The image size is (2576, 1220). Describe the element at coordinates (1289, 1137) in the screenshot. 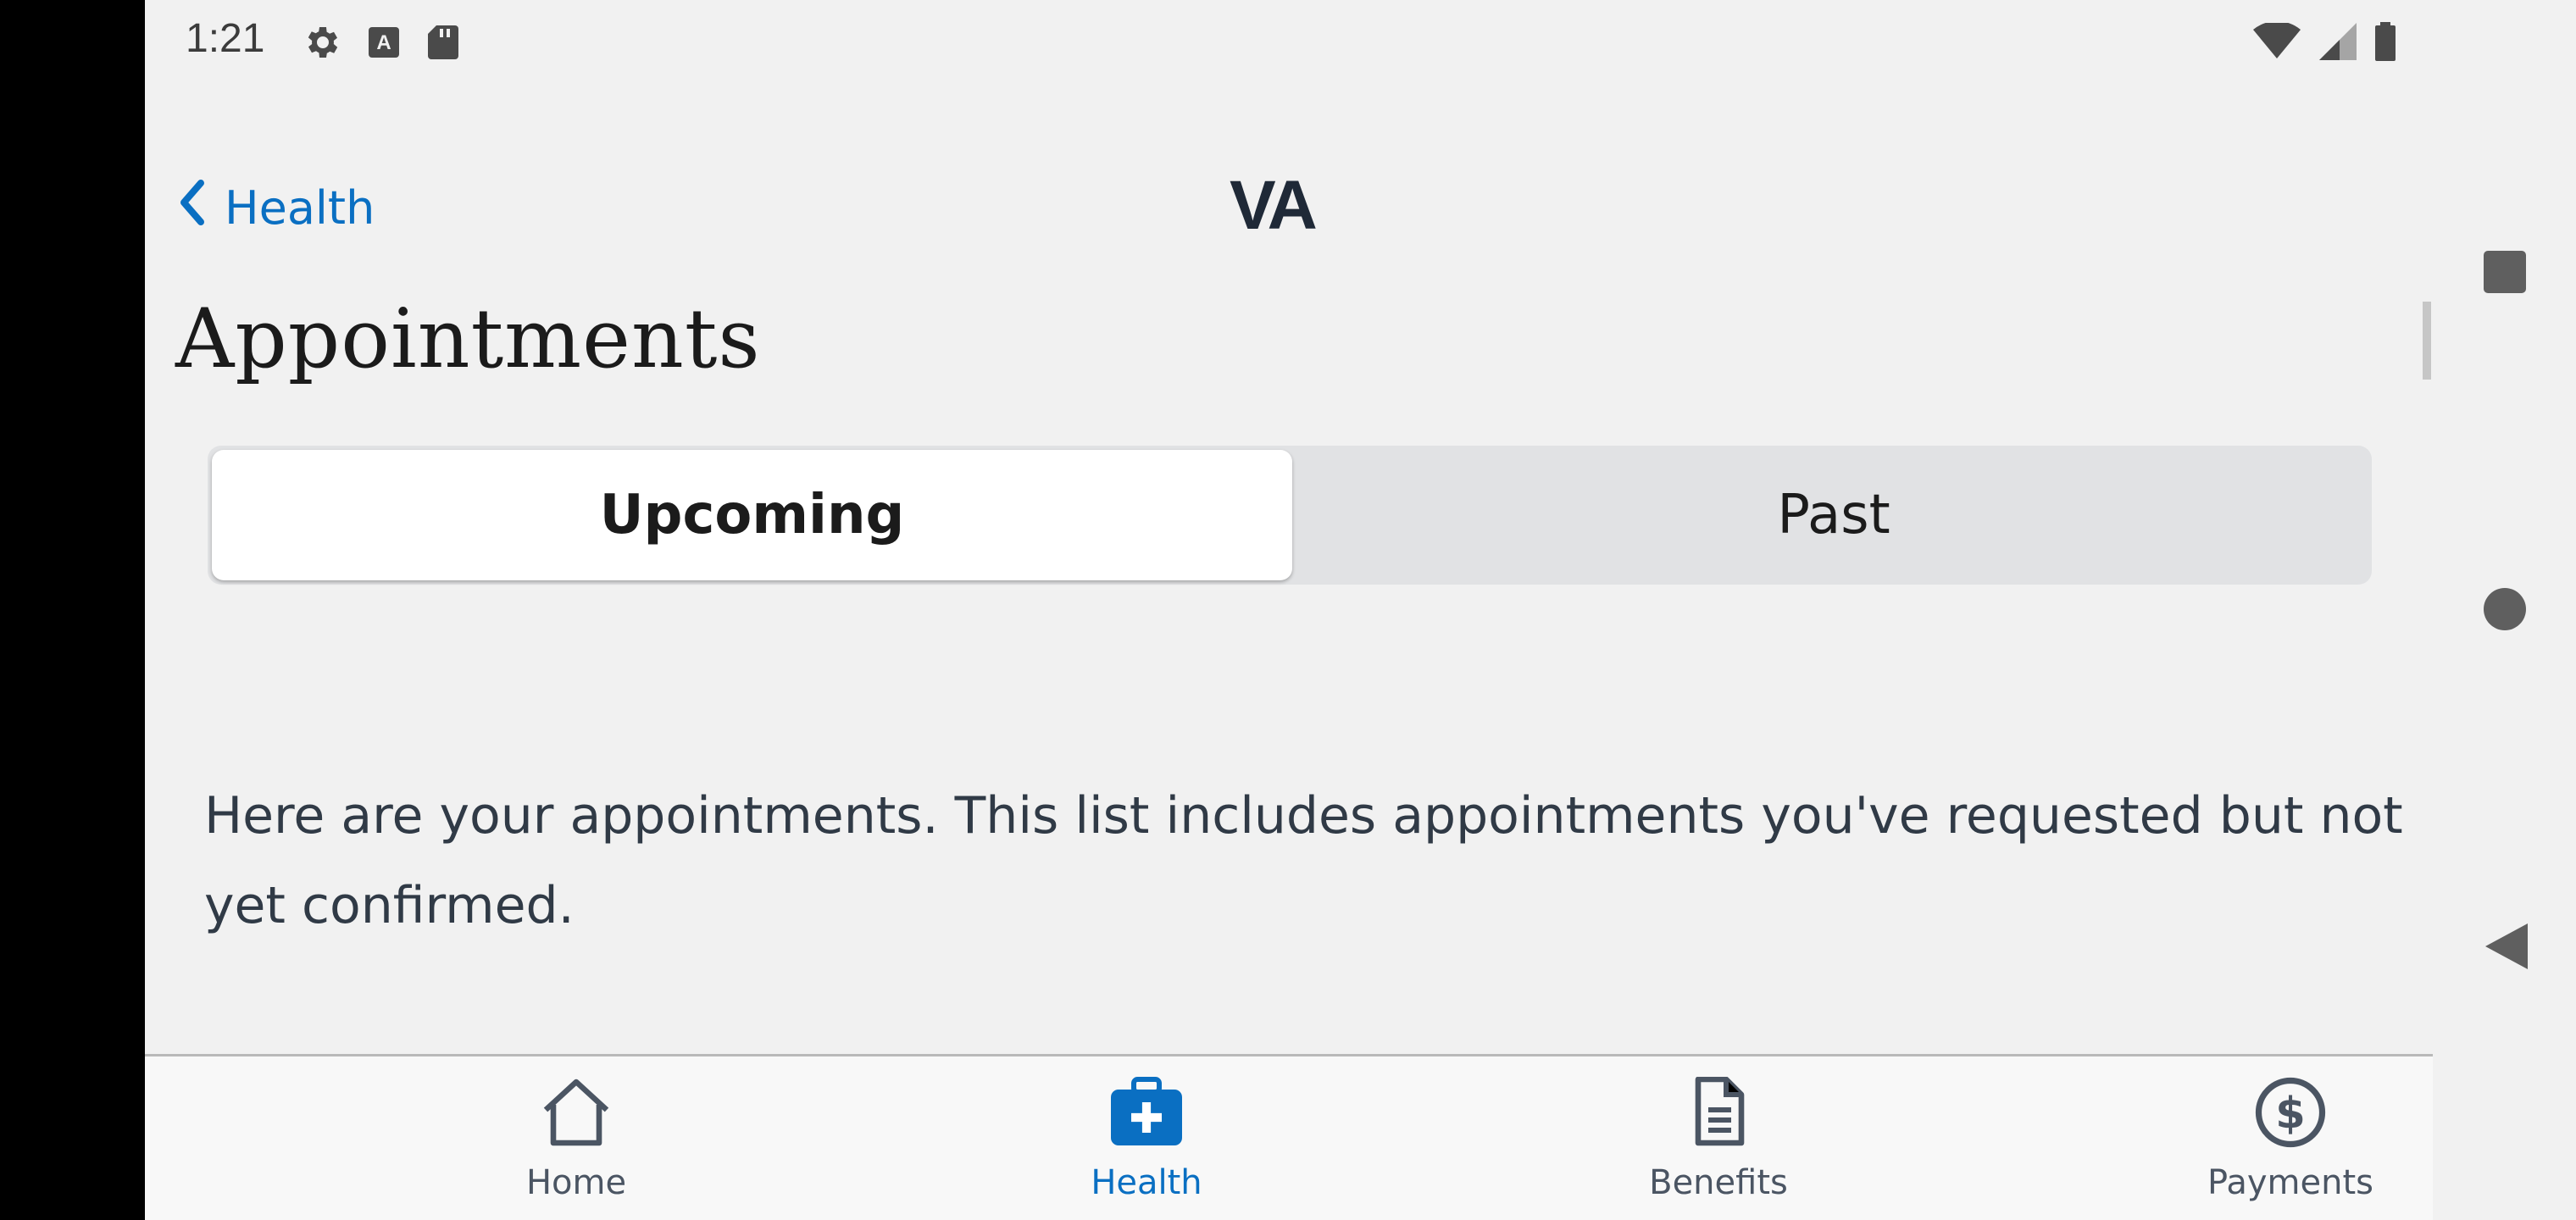

I see `bottom-tab-bar: Home Health Benefits $ Payments` at that location.